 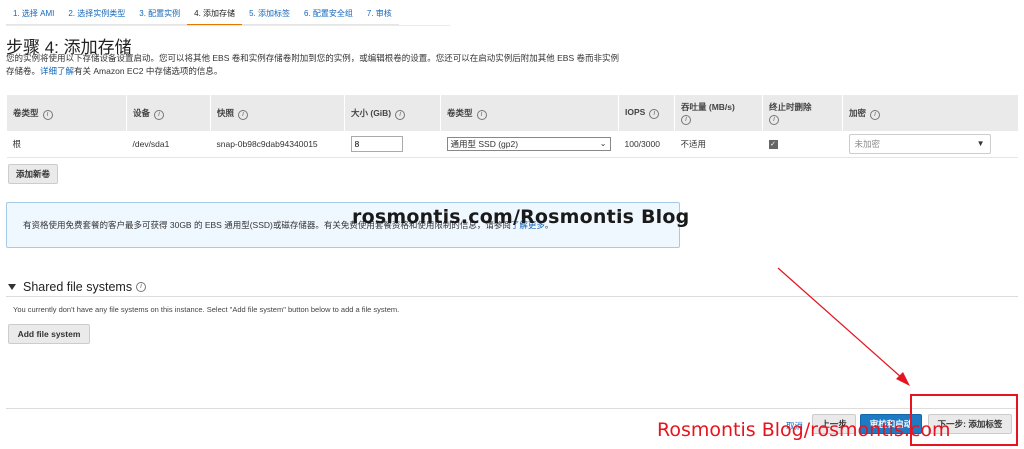 I want to click on shared-fs-header: Shared file systems i, so click(x=77, y=287).